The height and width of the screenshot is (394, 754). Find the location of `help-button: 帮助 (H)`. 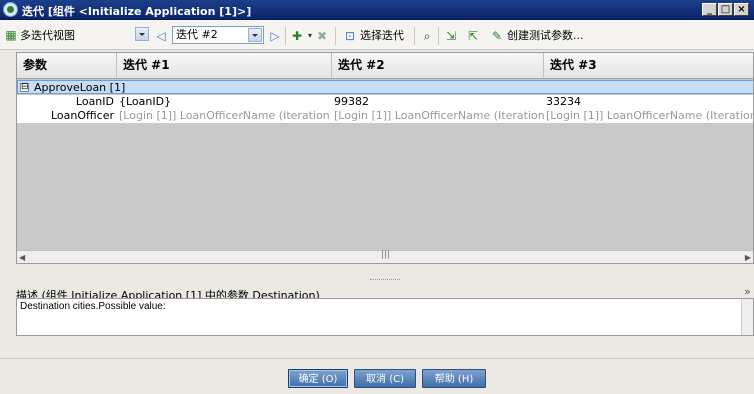

help-button: 帮助 (H) is located at coordinates (454, 378).